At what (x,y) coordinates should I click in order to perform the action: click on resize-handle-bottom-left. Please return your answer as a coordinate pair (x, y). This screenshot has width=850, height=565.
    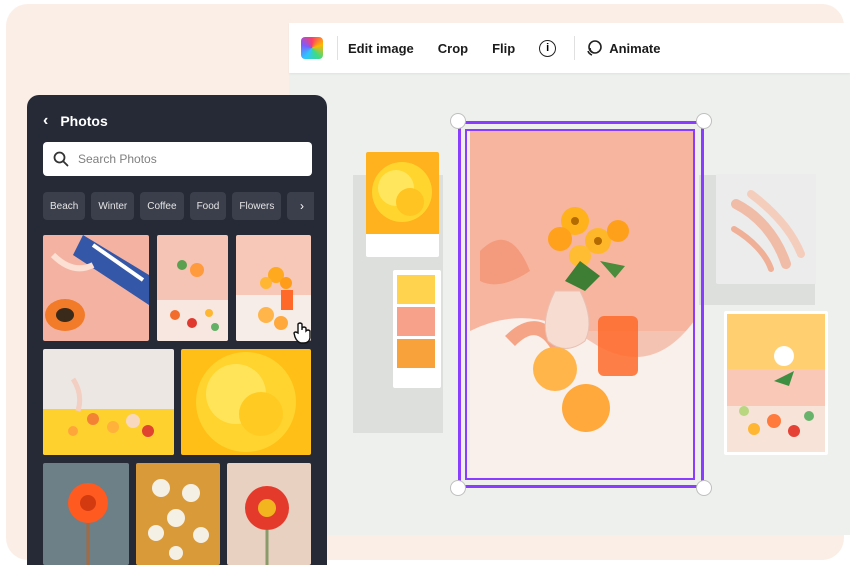
    Looking at the image, I should click on (458, 488).